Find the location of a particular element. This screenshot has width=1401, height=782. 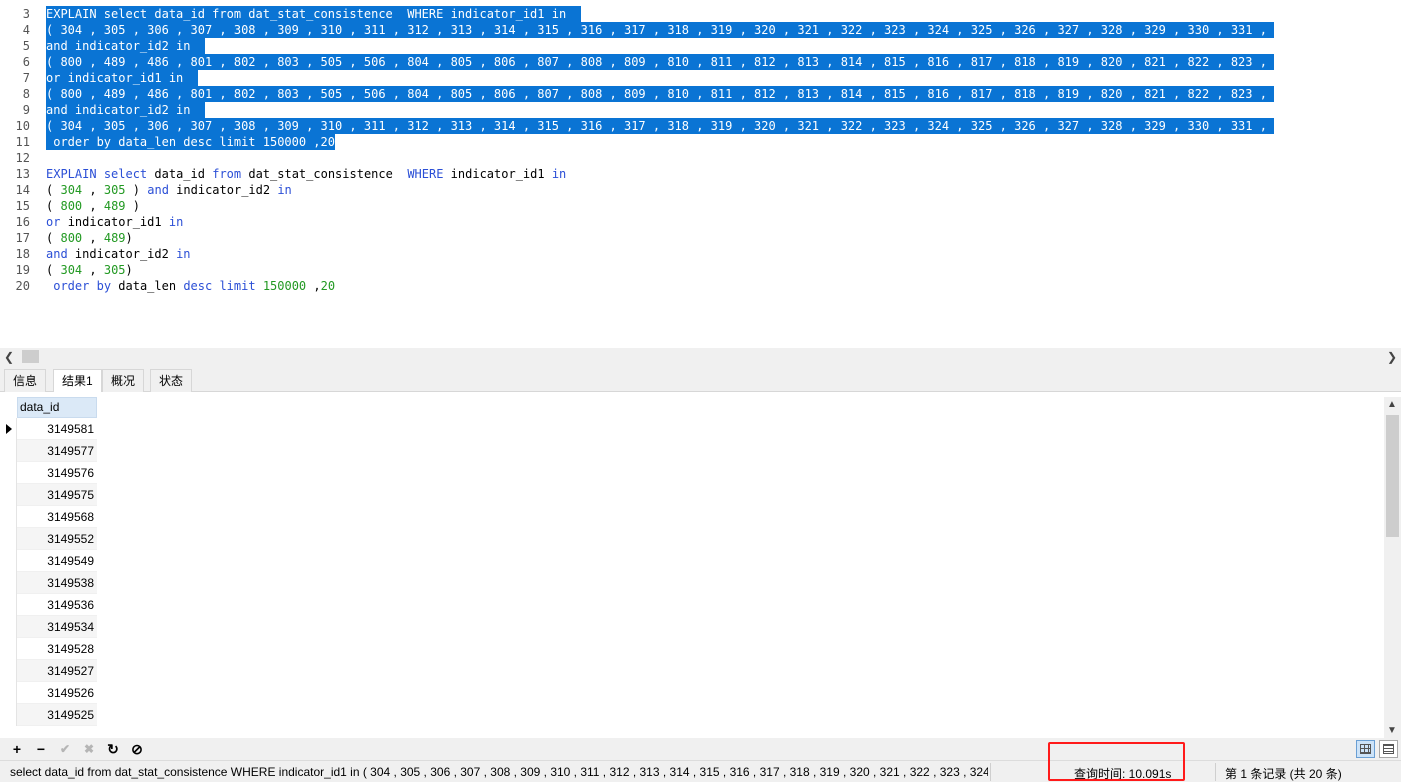

refresh-button: ↻ is located at coordinates (113, 749).